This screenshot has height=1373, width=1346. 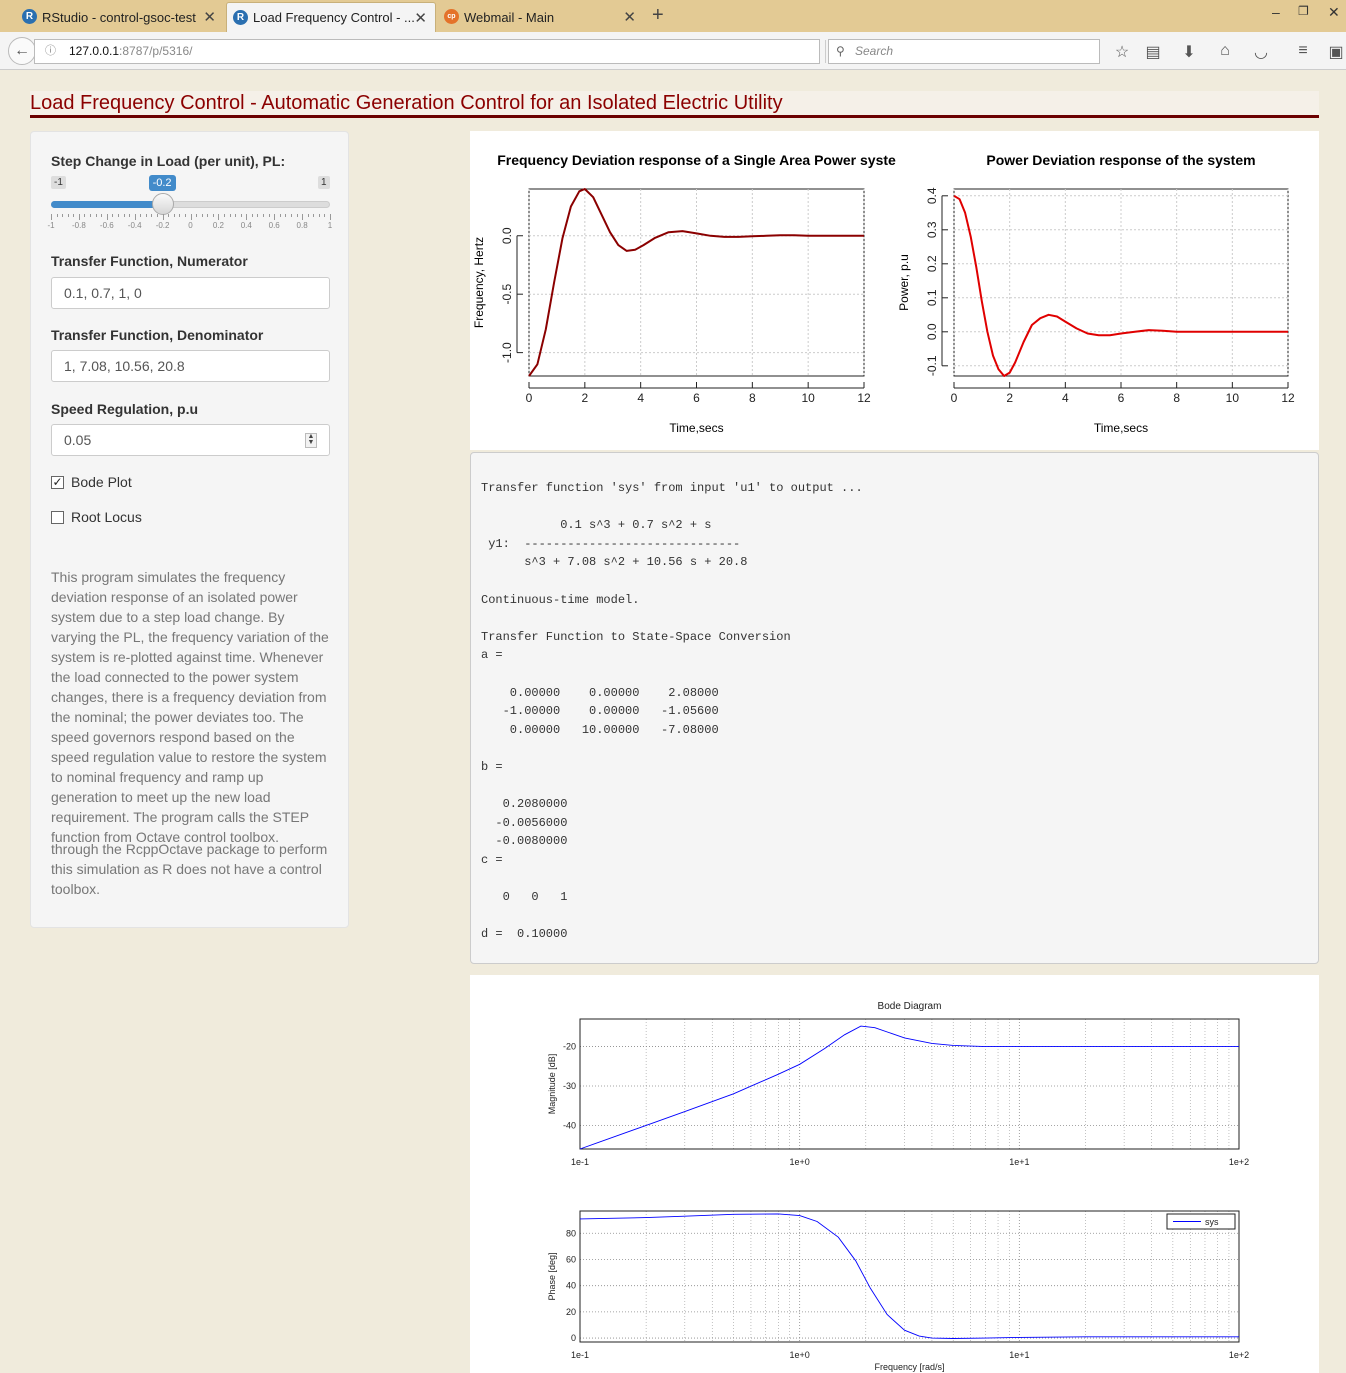 I want to click on bode-plot-label: Bode Plot, so click(x=101, y=482).